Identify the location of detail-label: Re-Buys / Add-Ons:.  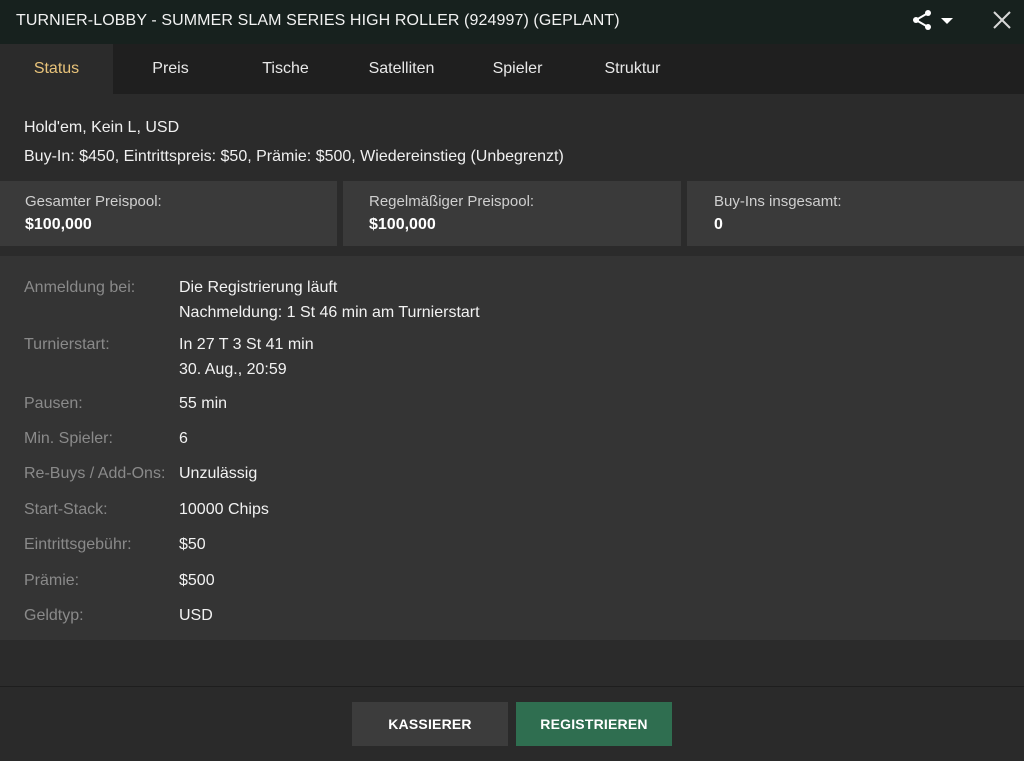
(95, 473).